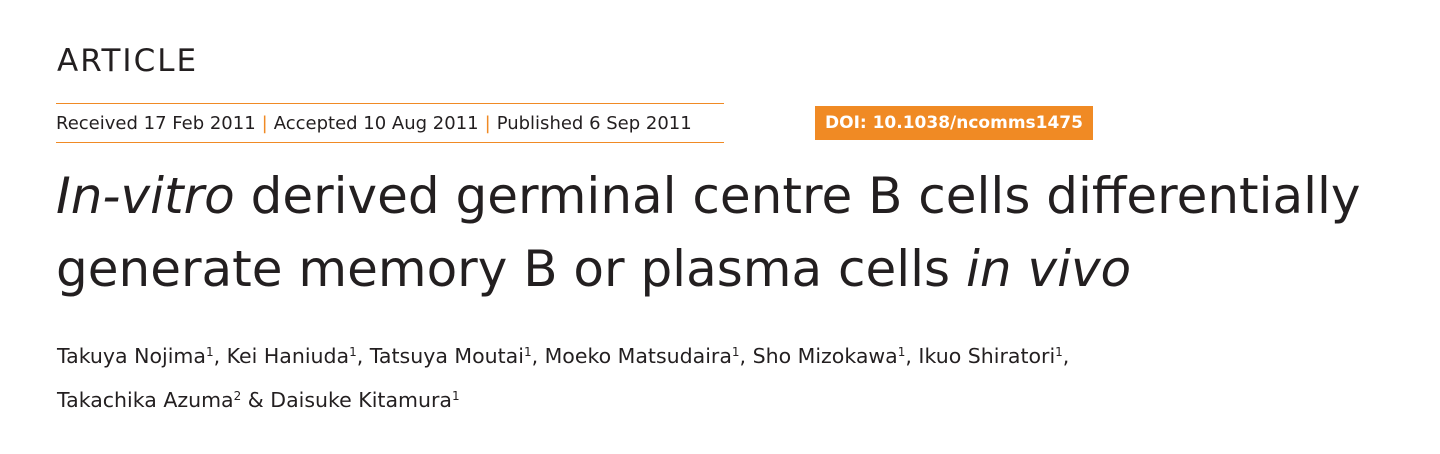 This screenshot has width=1440, height=454. Describe the element at coordinates (145, 196) in the screenshot. I see `title-italic-start: In-vitro` at that location.